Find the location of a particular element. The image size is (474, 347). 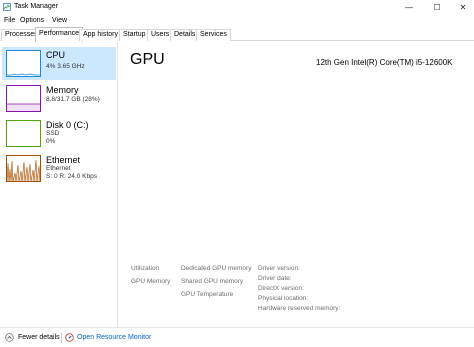

close-button: ✕ is located at coordinates (462, 7).